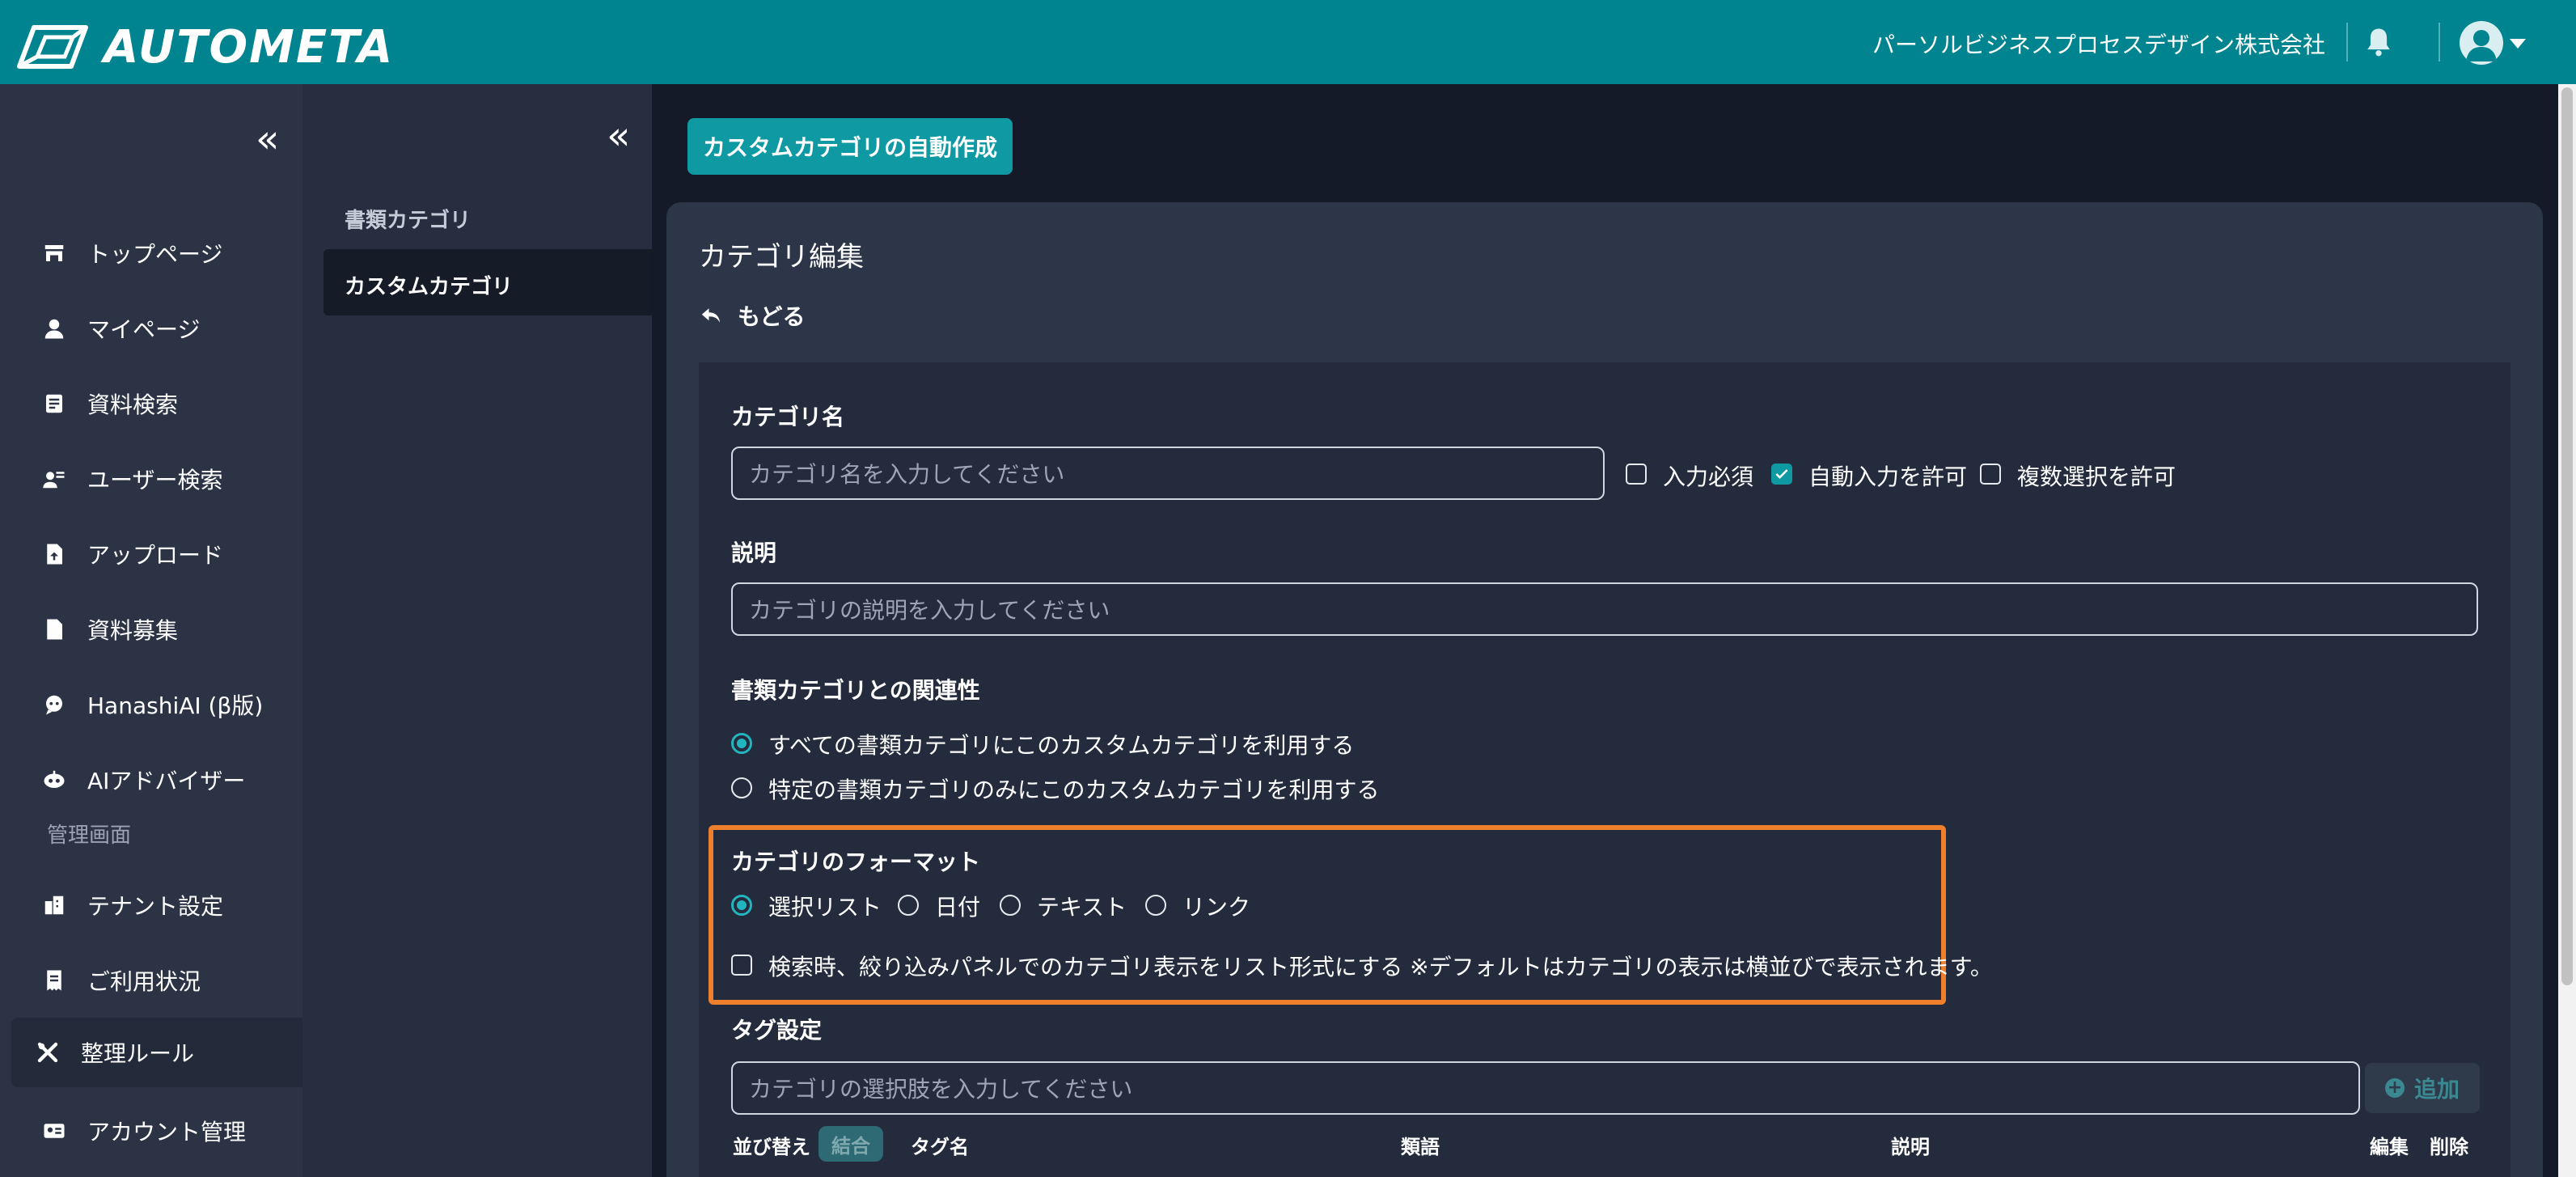  Describe the element at coordinates (133, 405) in the screenshot. I see `sidebar-item-label: 資料検索` at that location.